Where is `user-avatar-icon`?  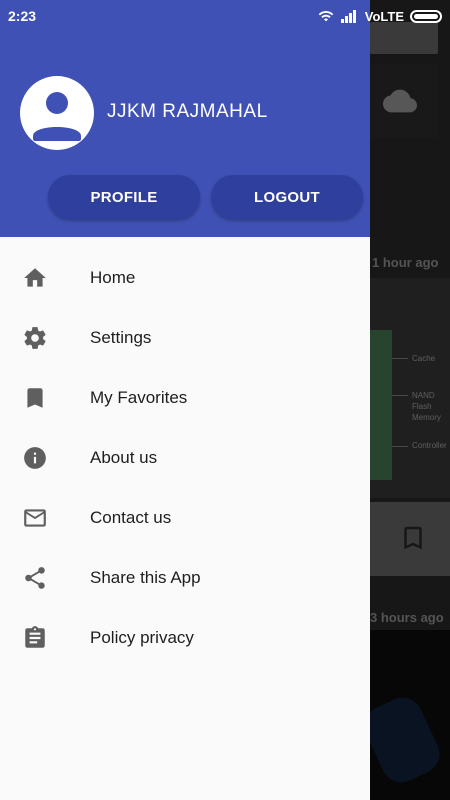
user-avatar-icon is located at coordinates (57, 116).